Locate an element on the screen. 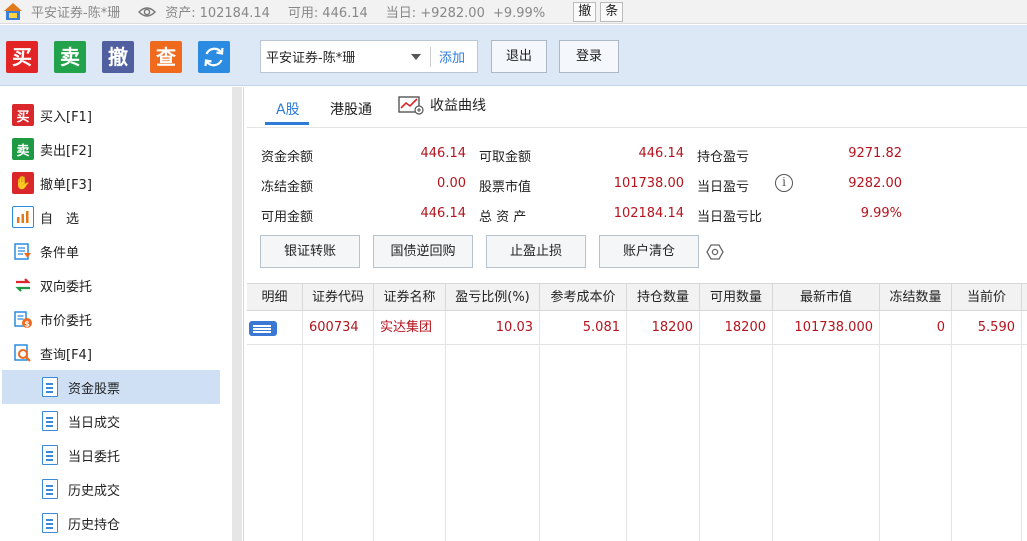  query-button: 查 is located at coordinates (166, 57).